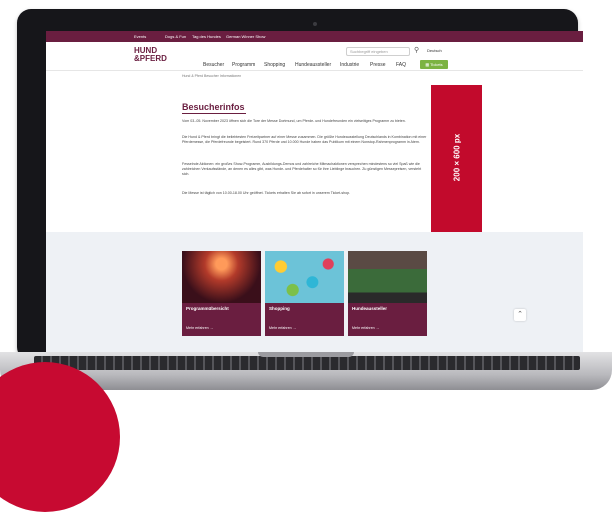 Image resolution: width=612 pixels, height=512 pixels. Describe the element at coordinates (427, 64) in the screenshot. I see `ticket-icon: ▩` at that location.